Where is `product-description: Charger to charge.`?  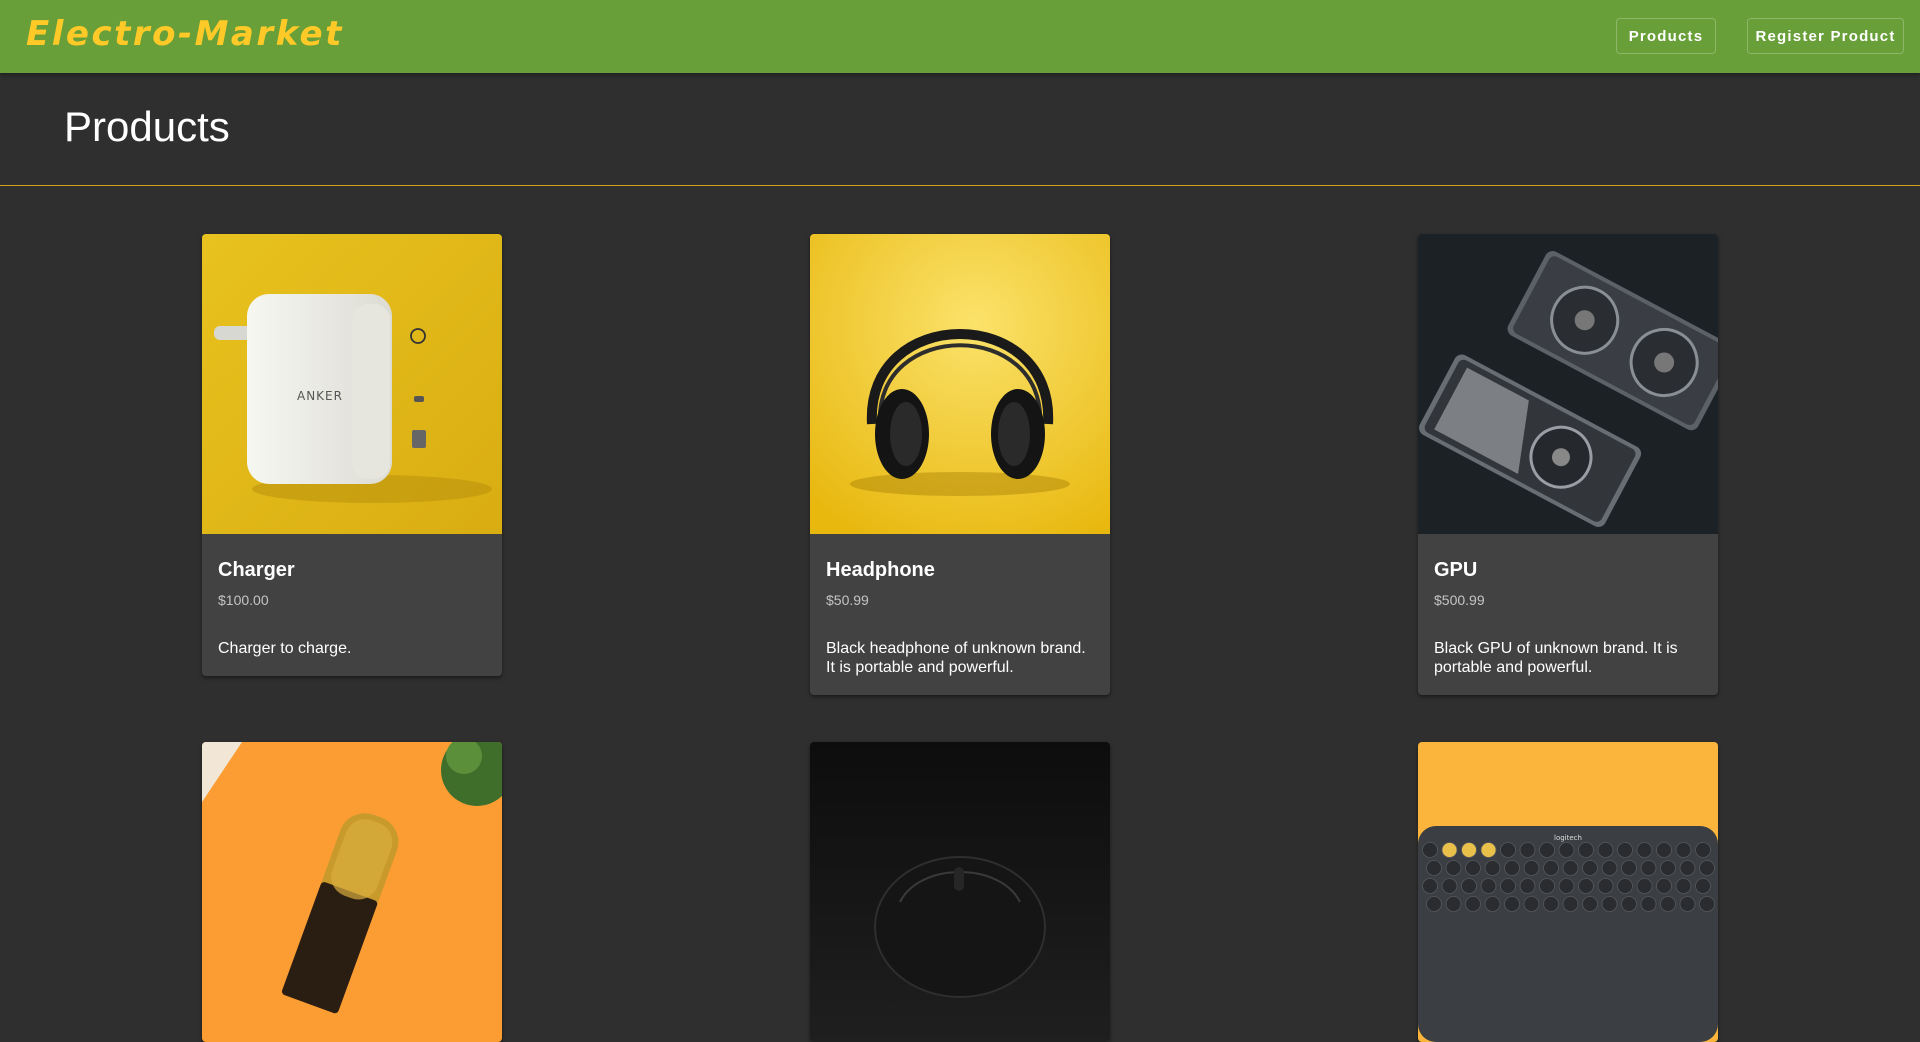
product-description: Charger to charge. is located at coordinates (285, 648).